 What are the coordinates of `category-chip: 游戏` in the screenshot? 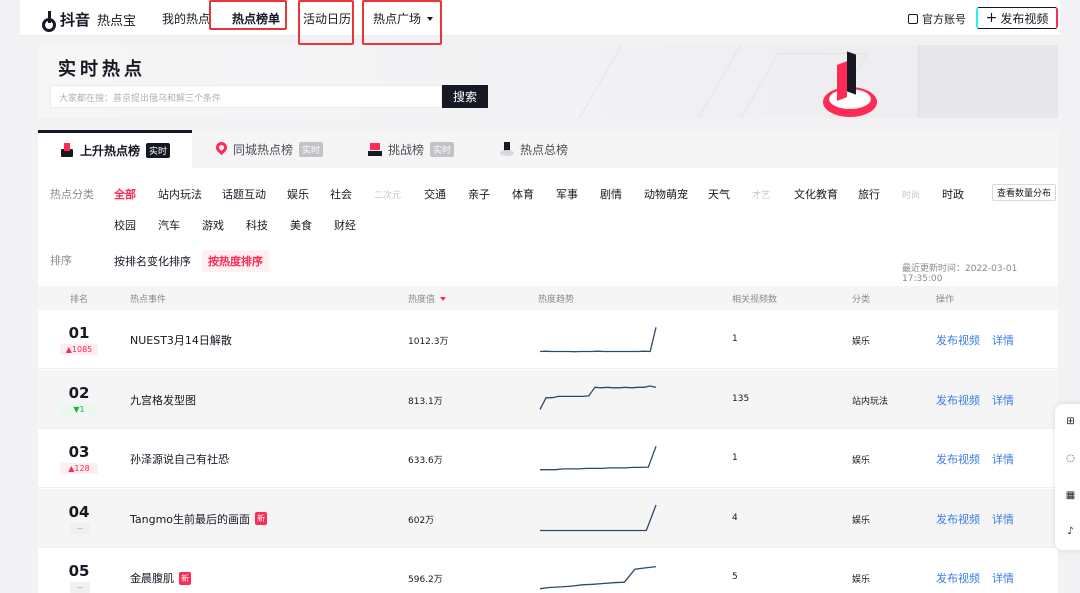 It's located at (213, 225).